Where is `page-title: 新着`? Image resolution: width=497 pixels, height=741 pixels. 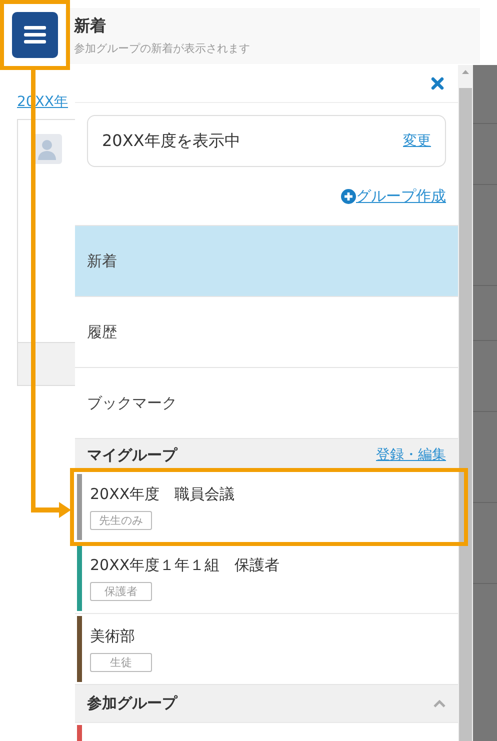
page-title: 新着 is located at coordinates (90, 26).